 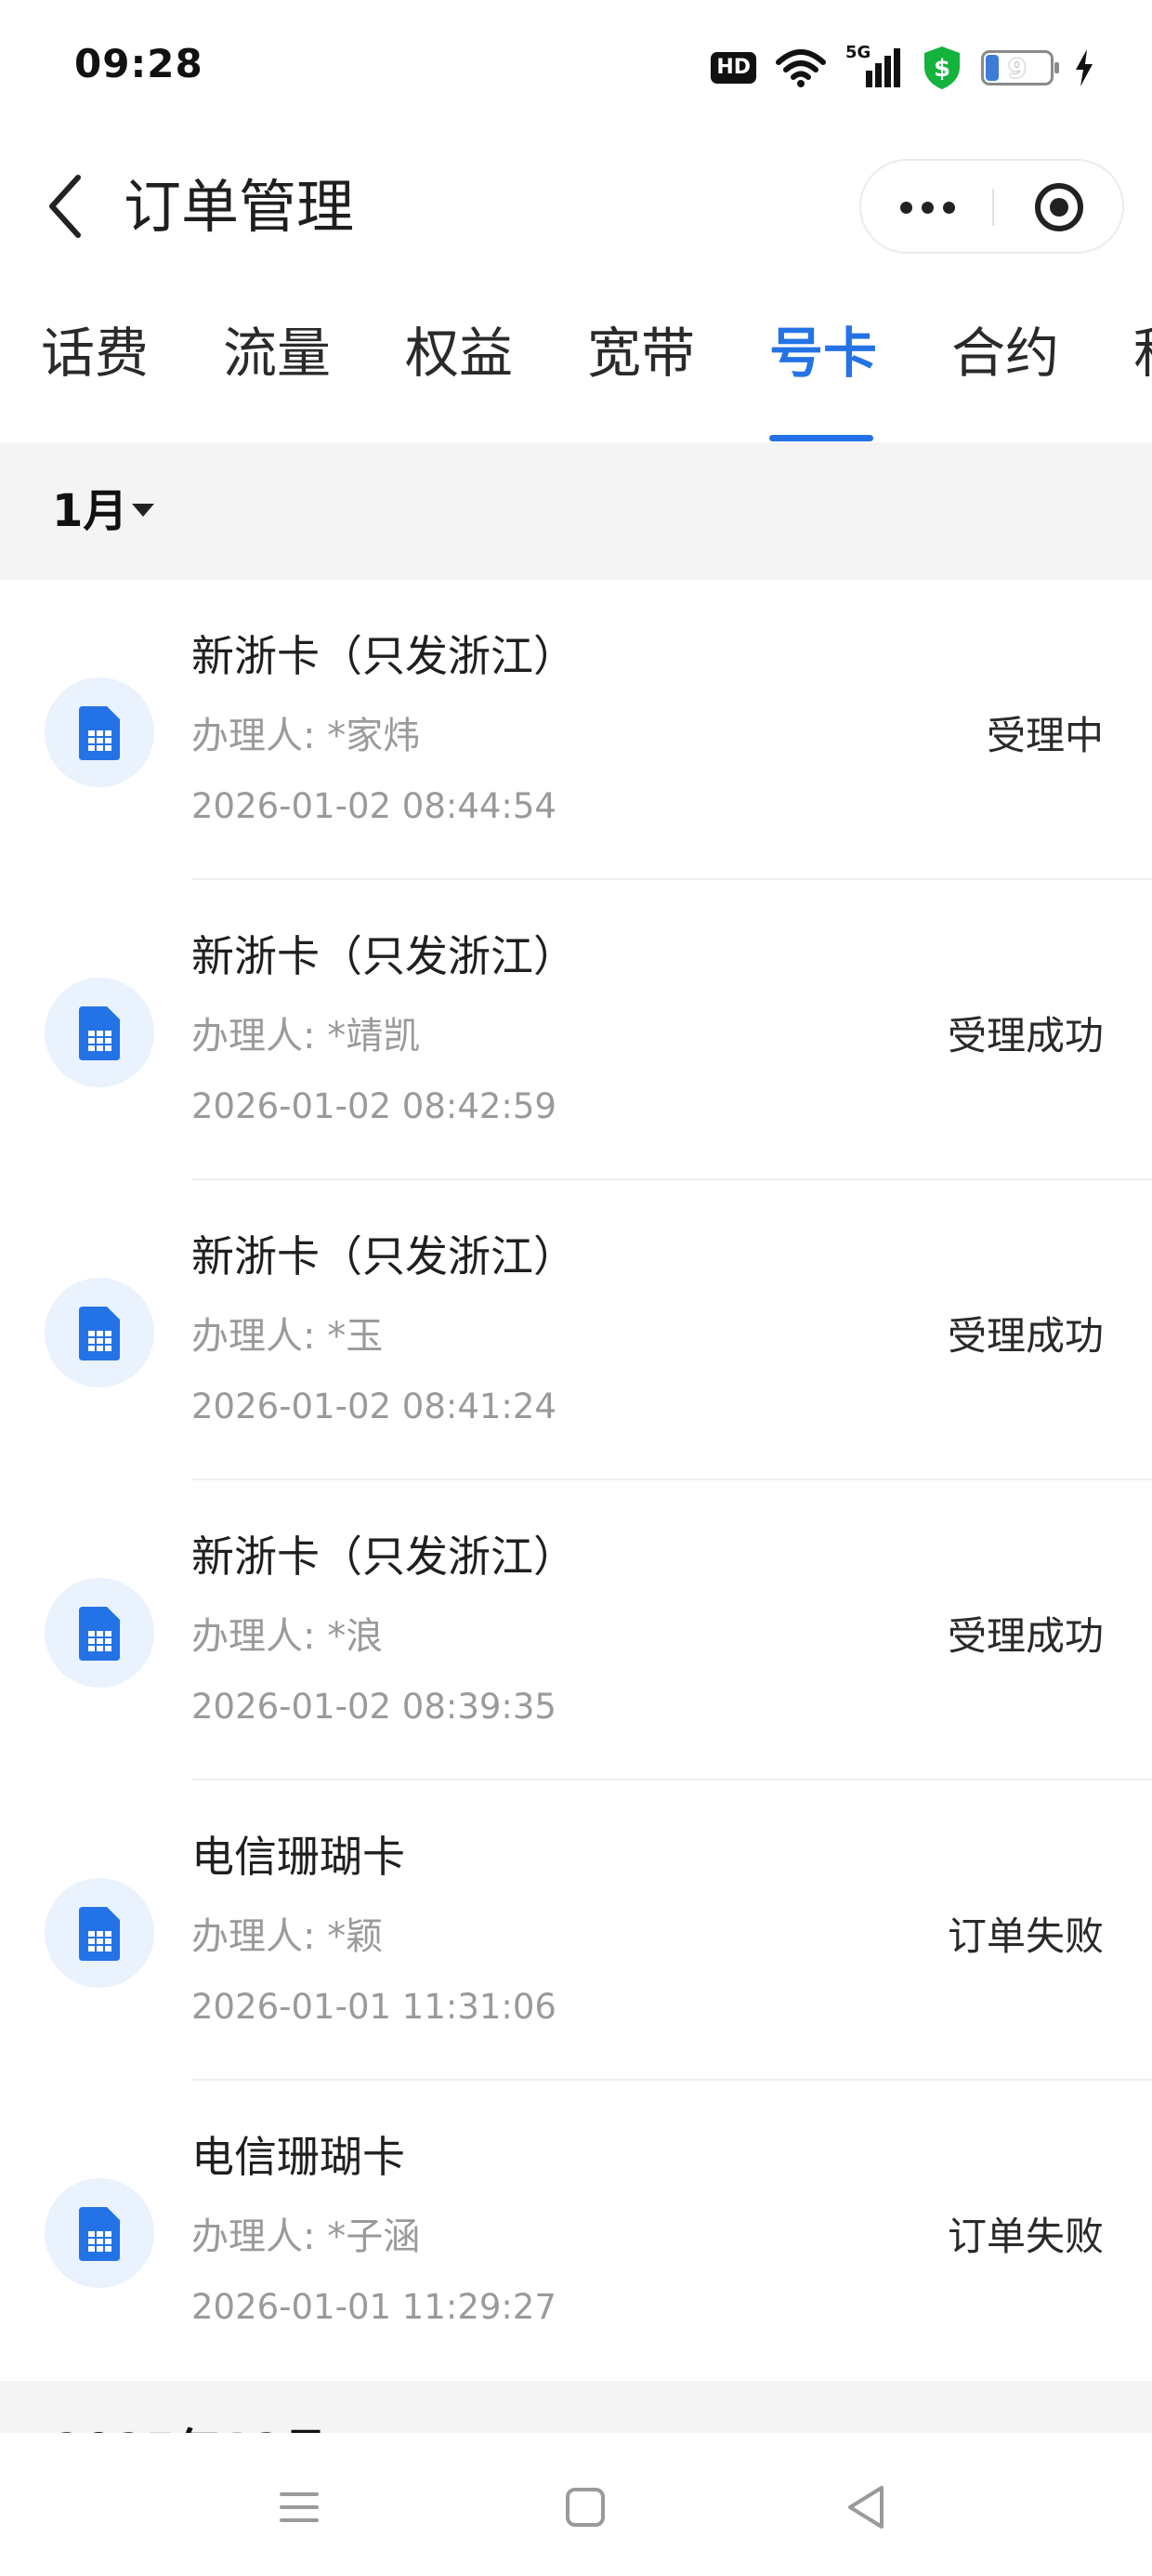 I want to click on order-row: 电信珊瑚卡办理人: *子涵 2026-01-01 11:29:27 订单失败, so click(x=576, y=2231).